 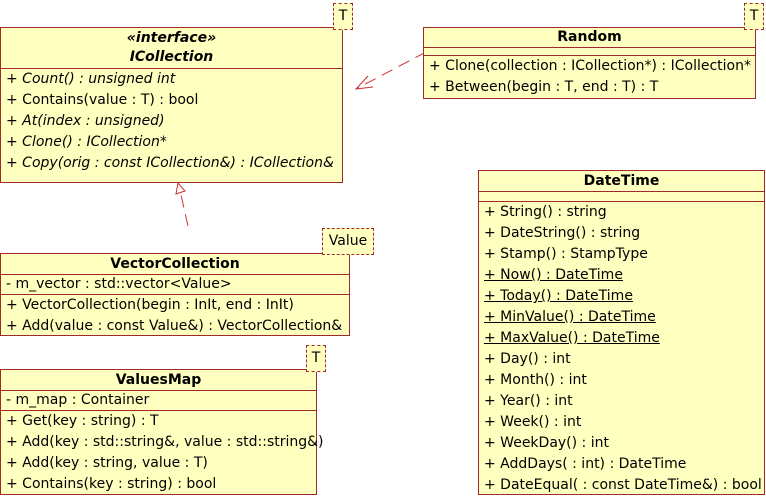 I want to click on class-name: VectorCollection, so click(x=174, y=264).